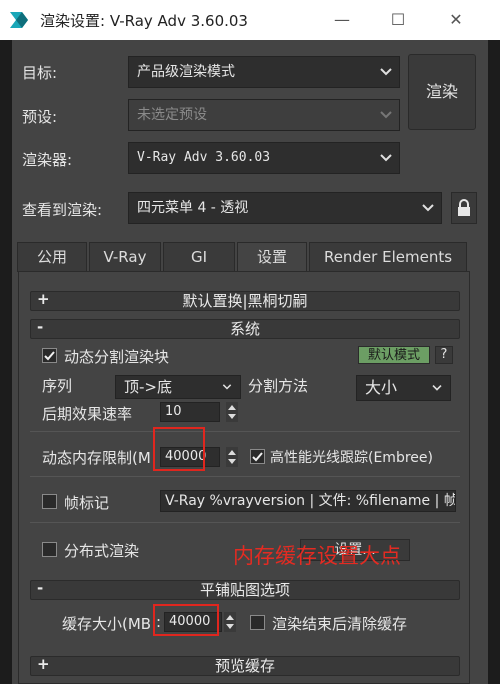 The width and height of the screenshot is (500, 684). What do you see at coordinates (96, 458) in the screenshot?
I see `dynamic-memory-label: 动态内存限制(M` at bounding box center [96, 458].